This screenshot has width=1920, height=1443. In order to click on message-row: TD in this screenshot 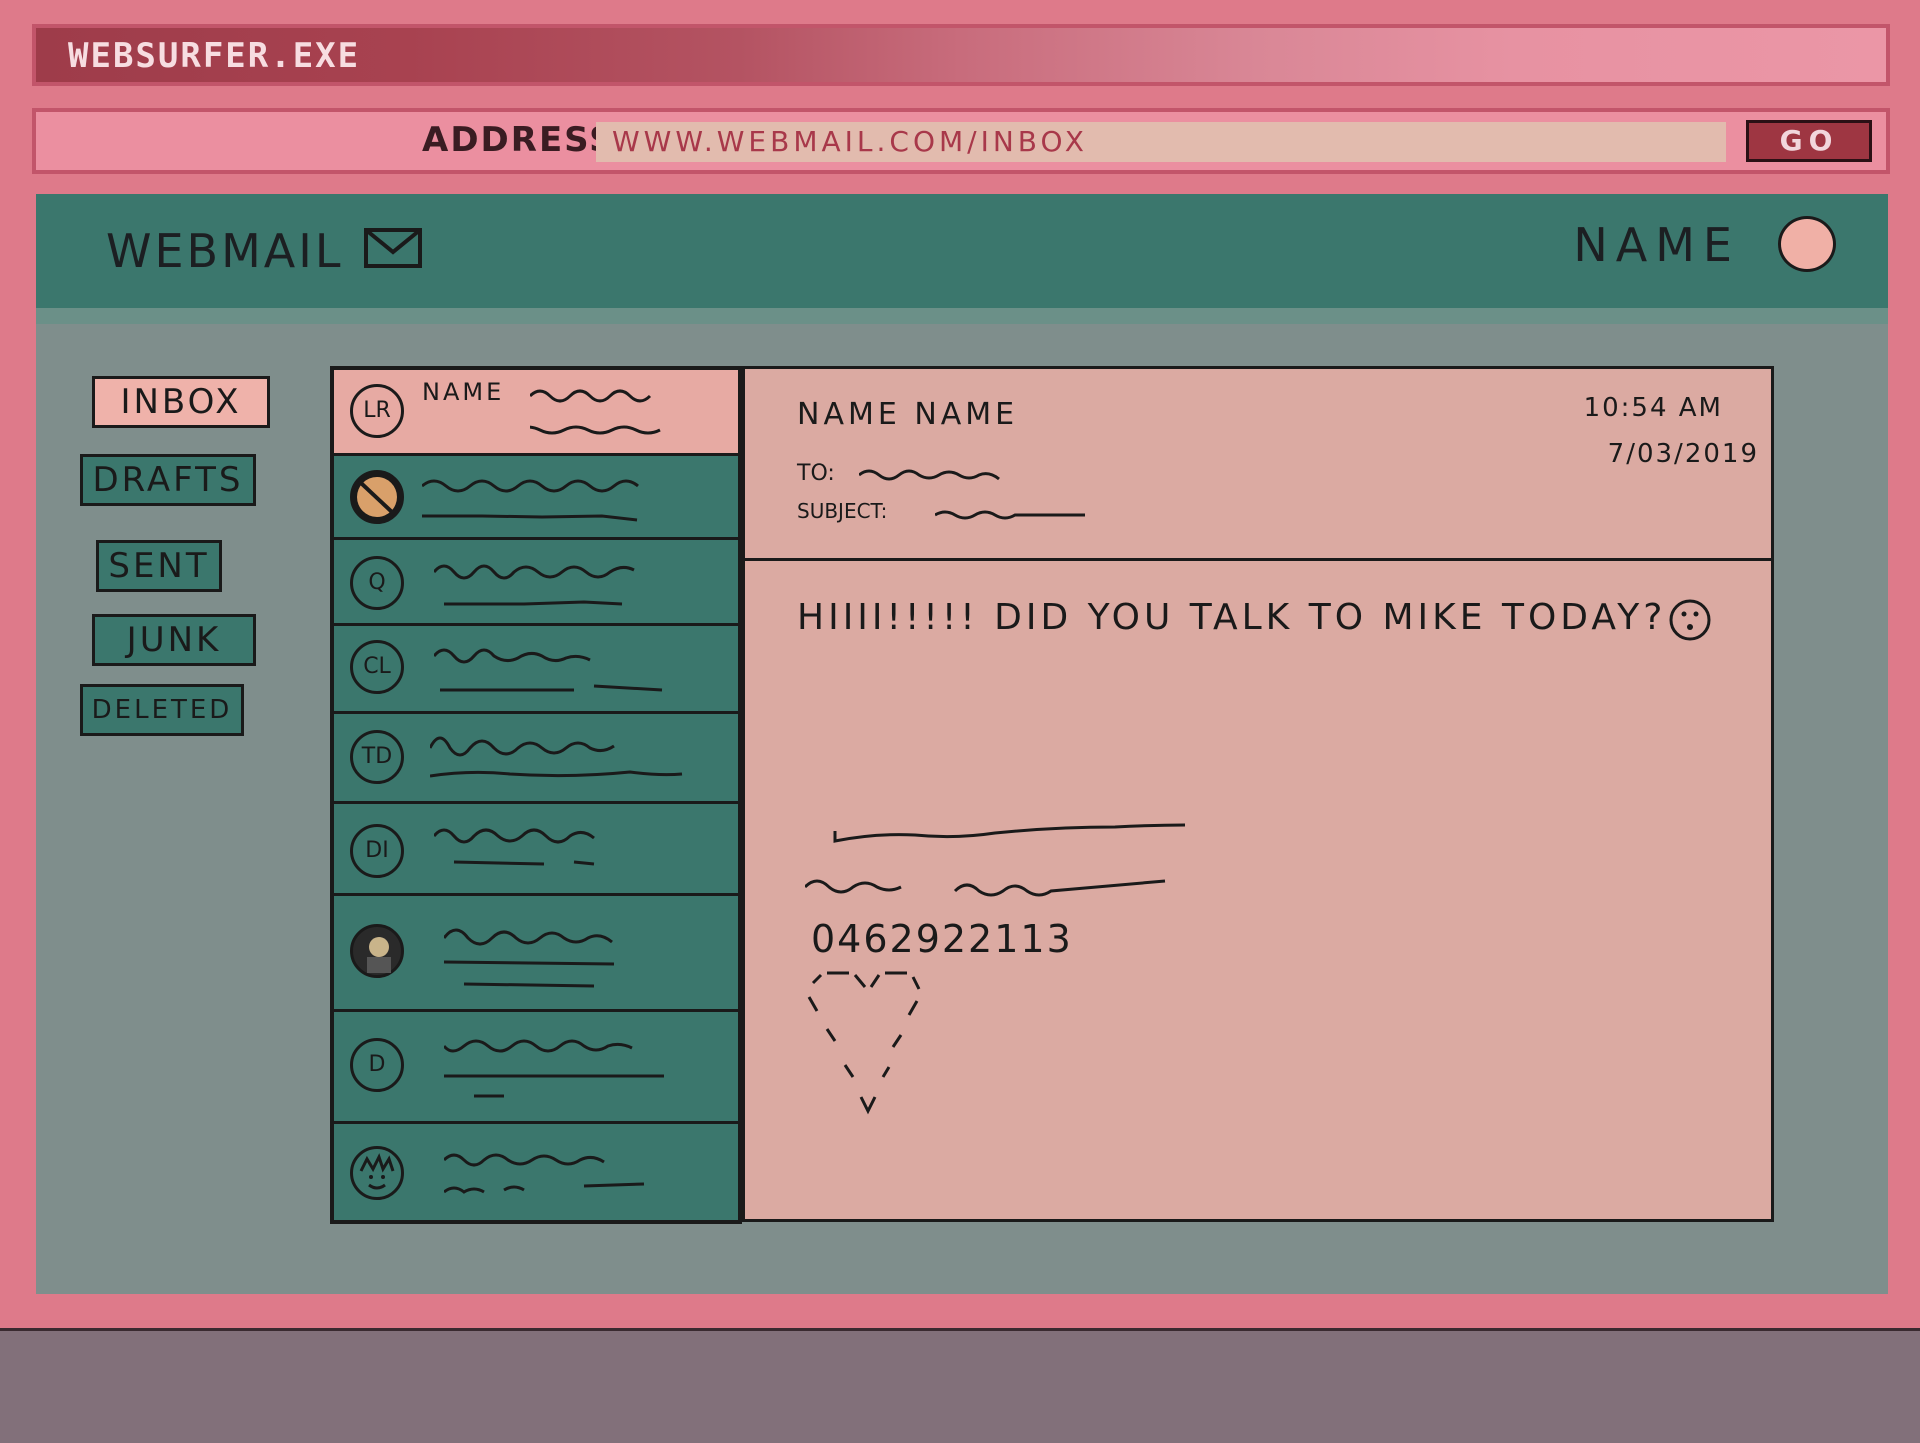, I will do `click(536, 759)`.